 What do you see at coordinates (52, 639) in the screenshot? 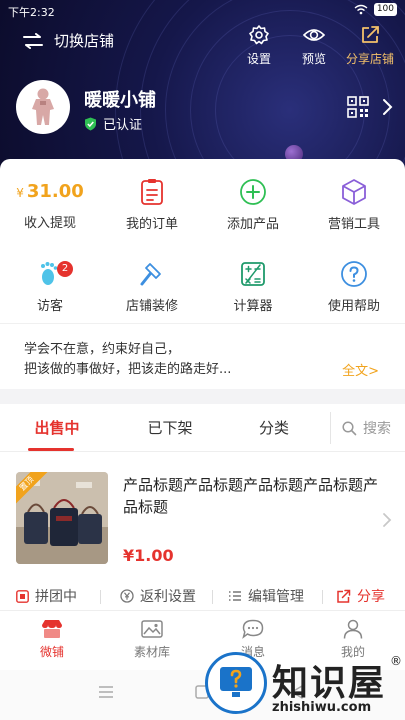
I see `nav-micro-store: 微铺` at bounding box center [52, 639].